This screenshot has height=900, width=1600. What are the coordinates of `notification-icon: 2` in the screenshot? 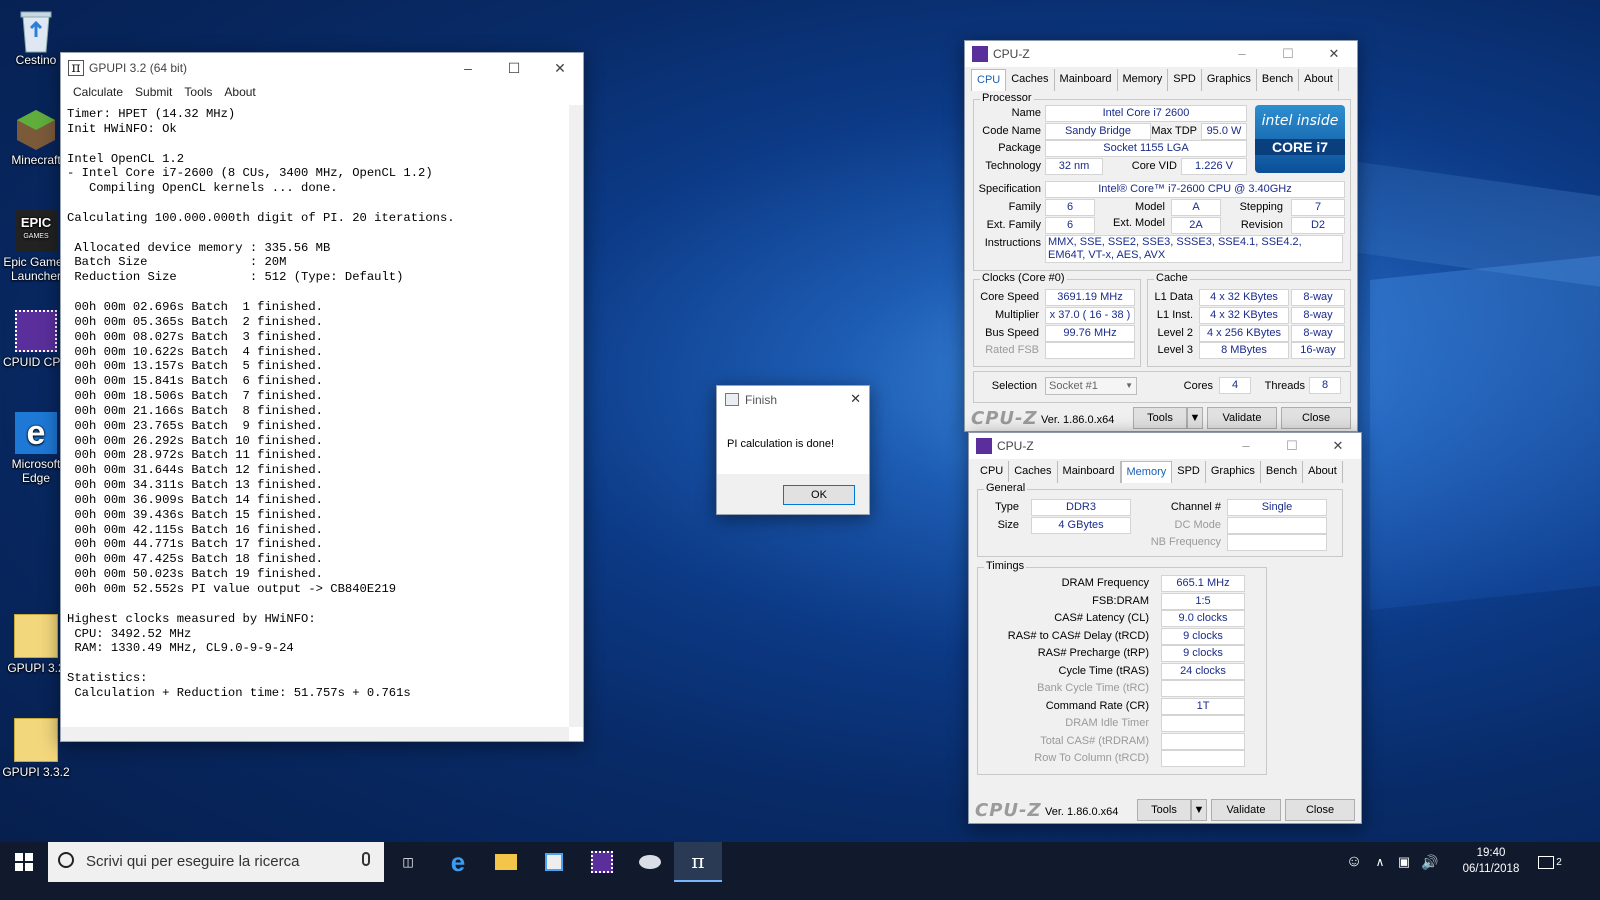 It's located at (1550, 862).